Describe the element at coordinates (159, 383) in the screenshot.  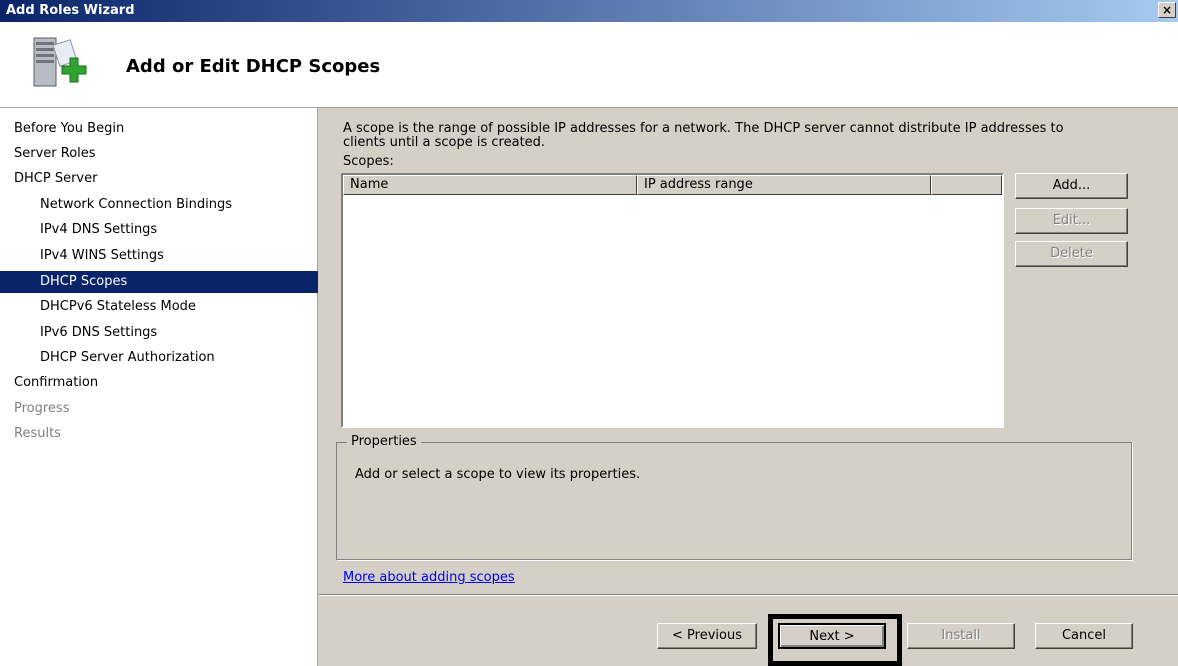
I see `sidebar-item-confirmation: Confirmation` at that location.